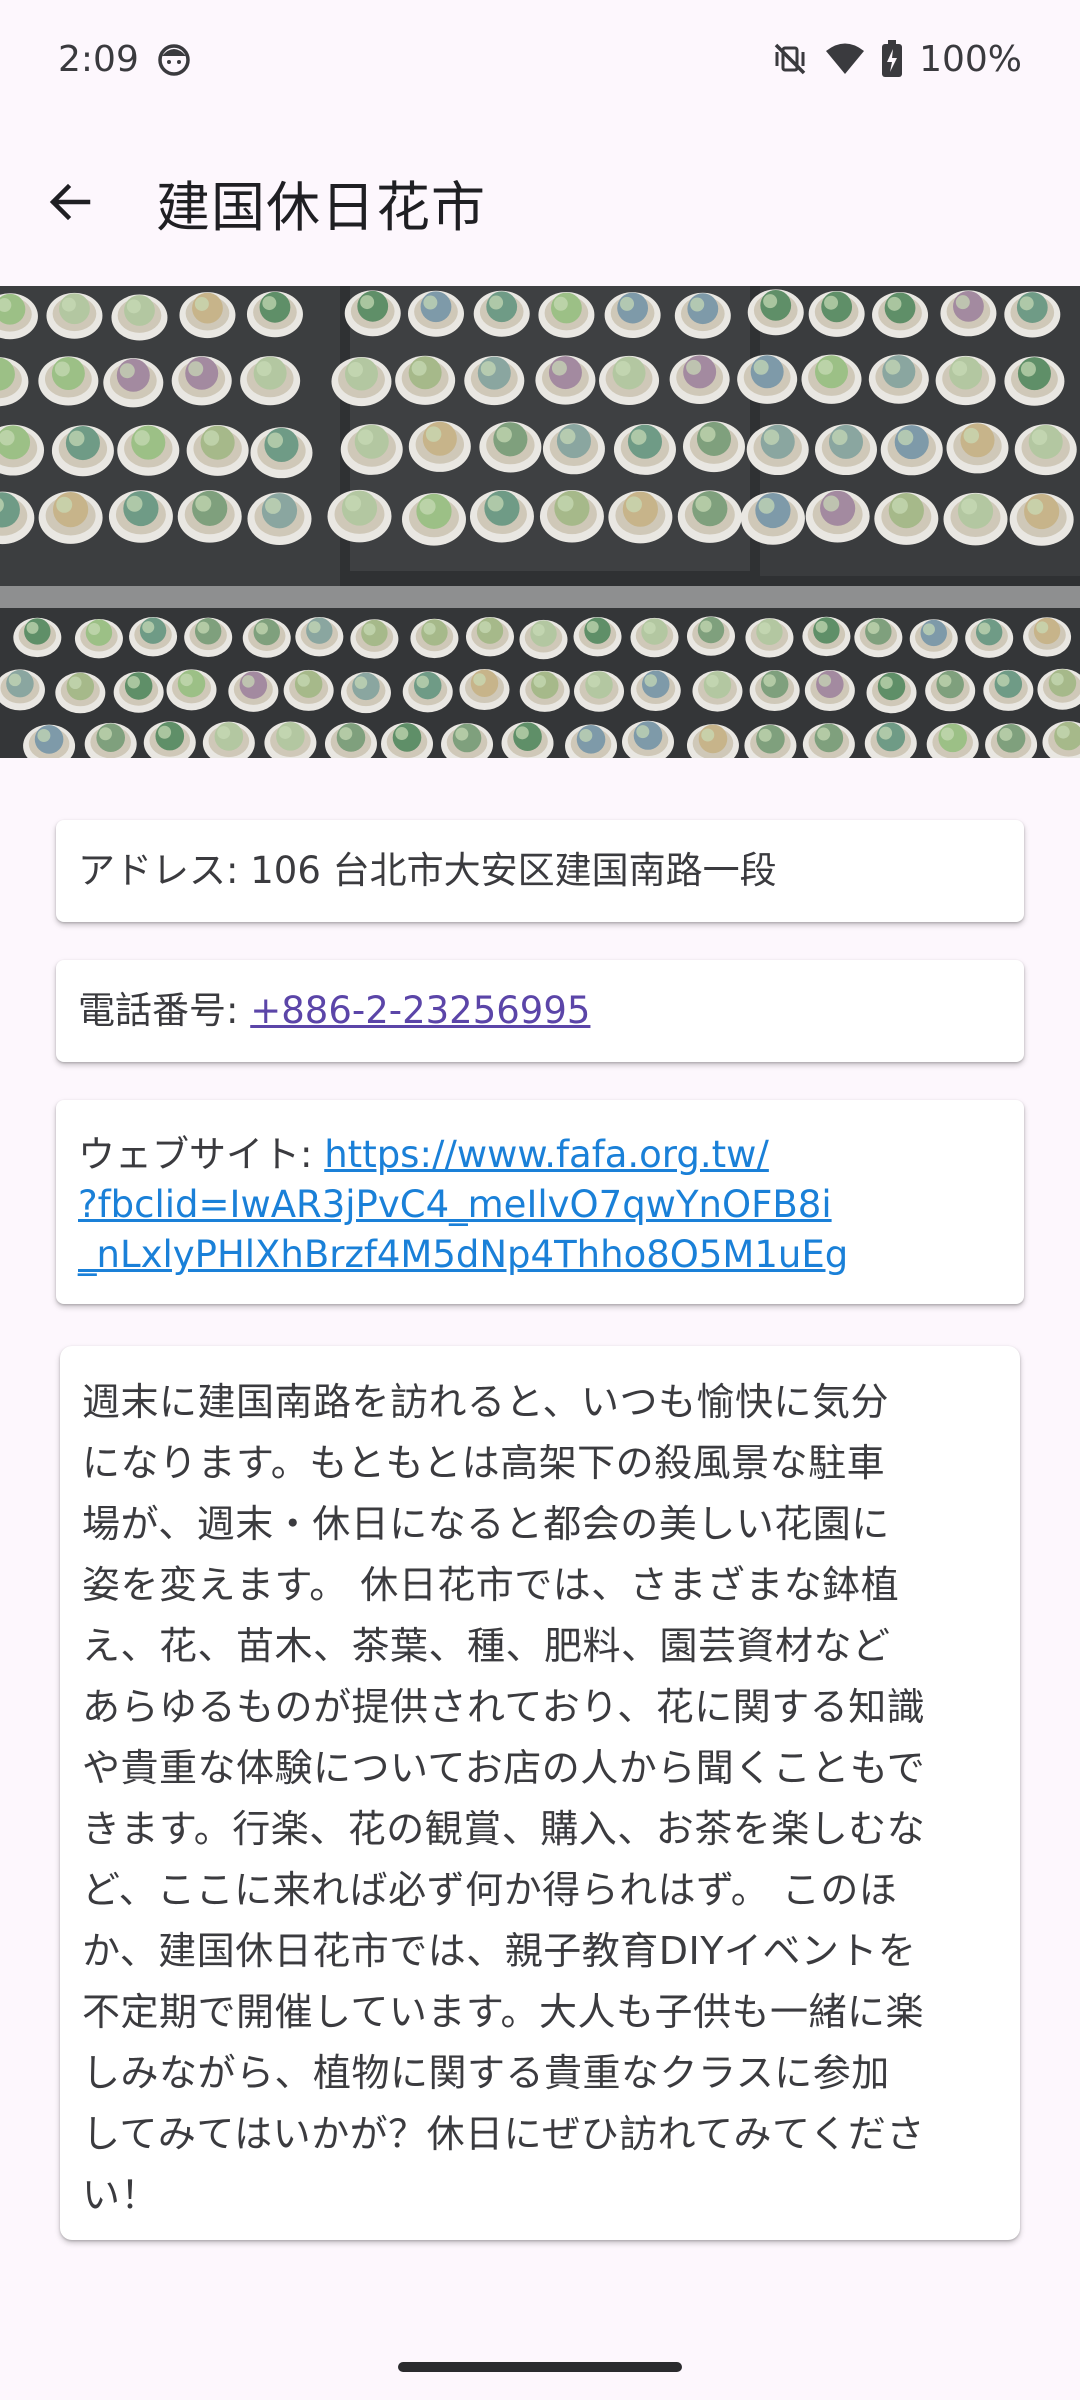 Image resolution: width=1080 pixels, height=2400 pixels. I want to click on description-line: 不定期で開催しています。大人も子供も一緒に楽, so click(503, 2012).